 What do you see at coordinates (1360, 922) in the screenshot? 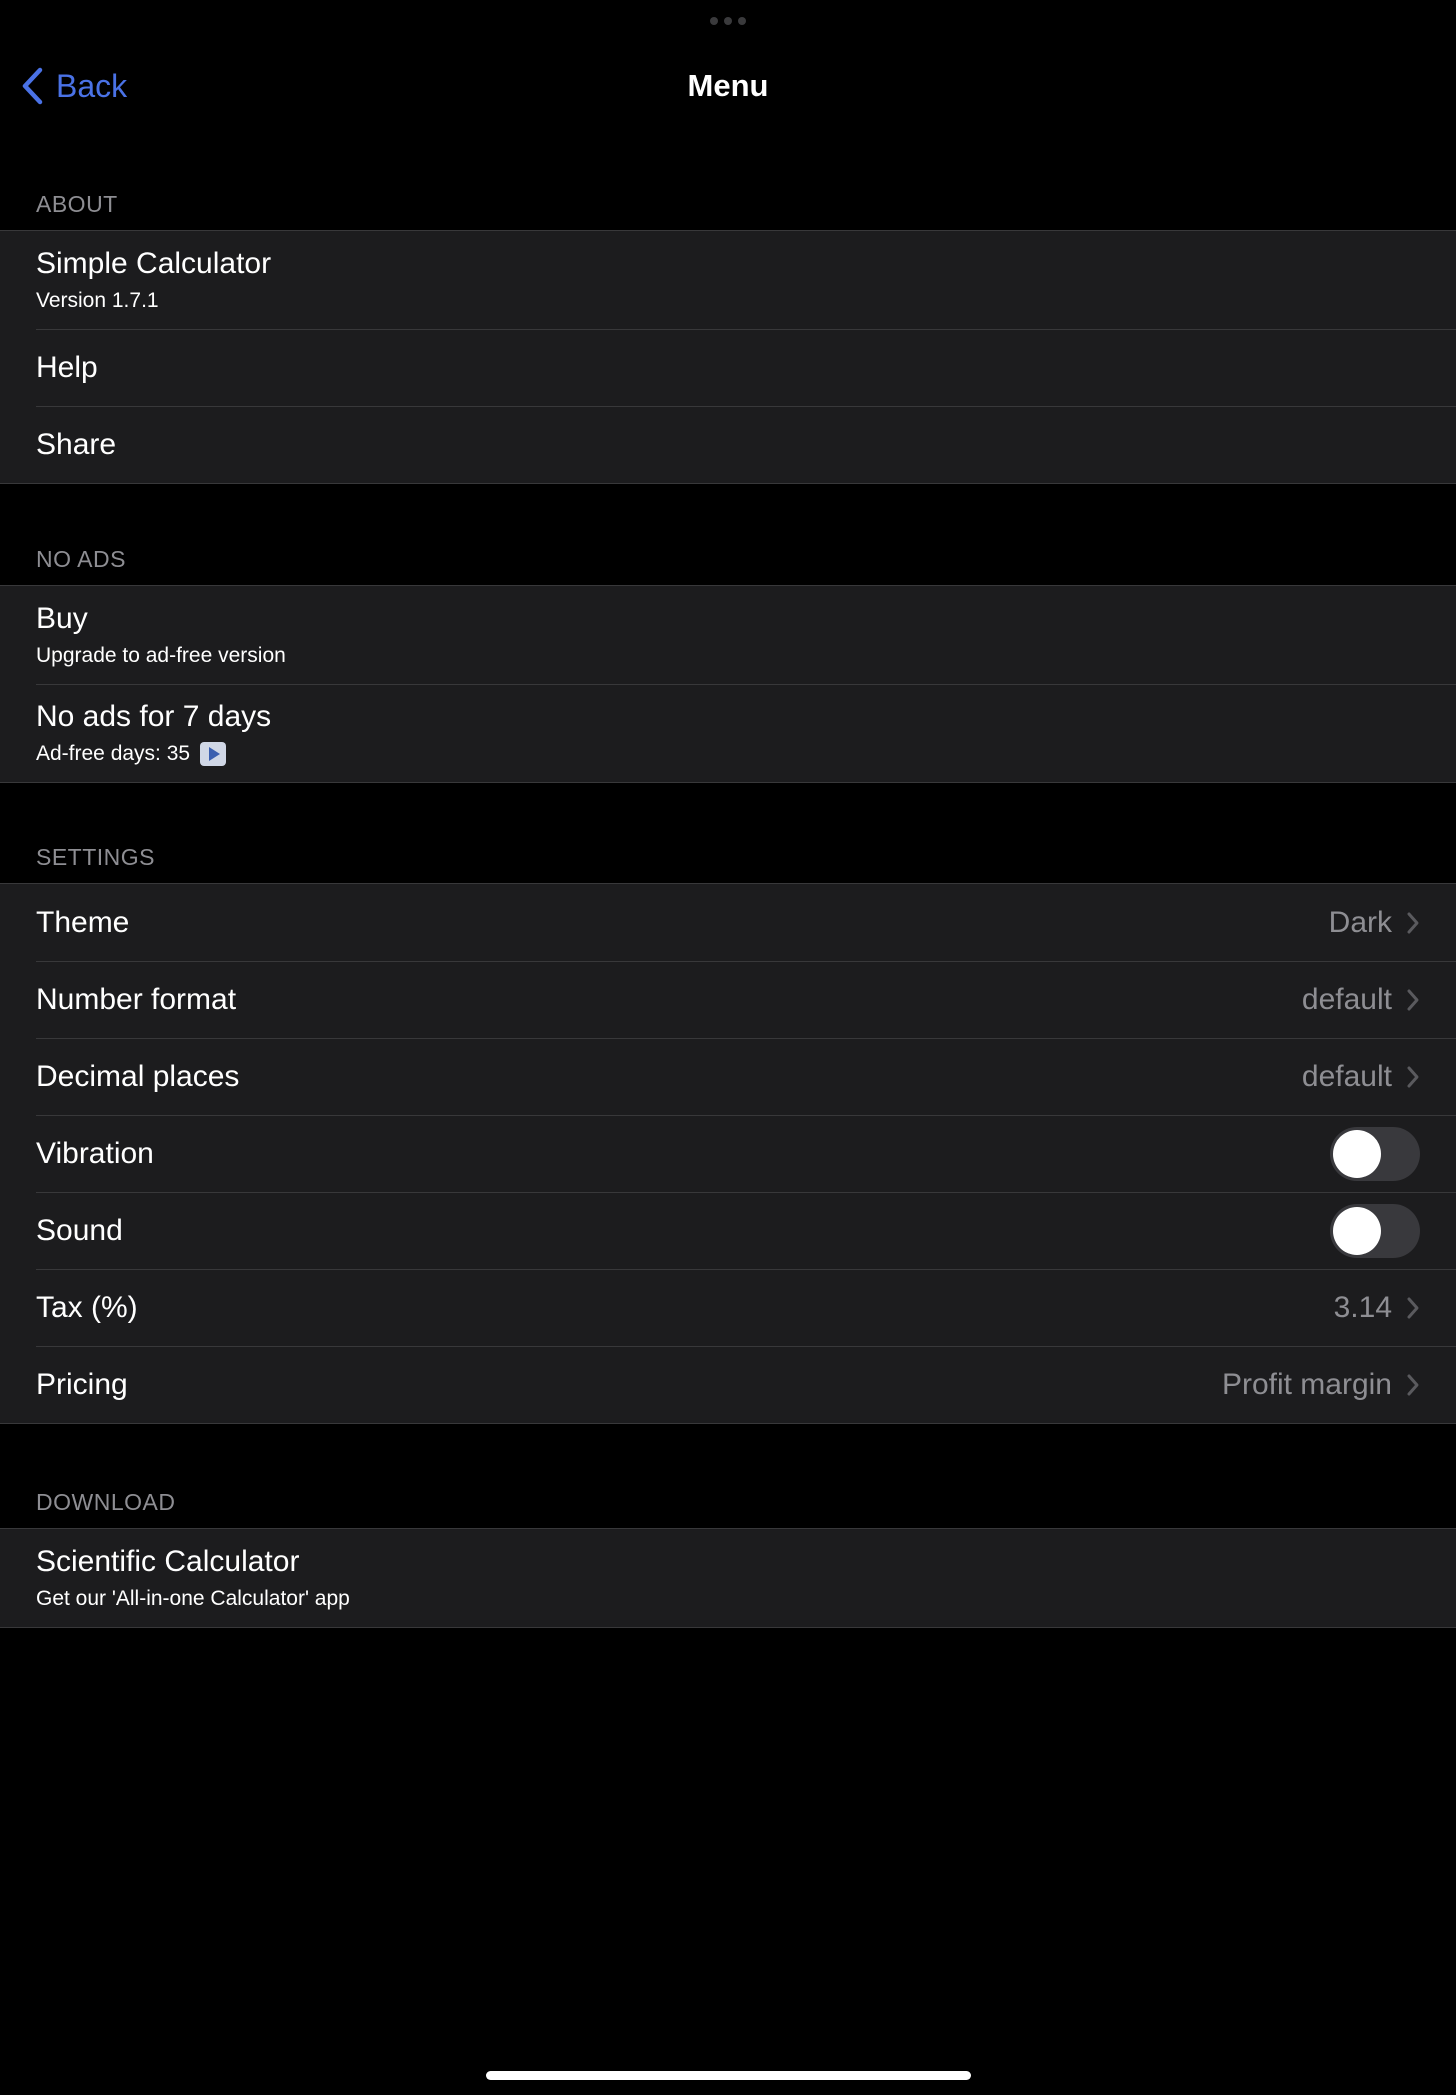
I see `theme-value: Dark` at bounding box center [1360, 922].